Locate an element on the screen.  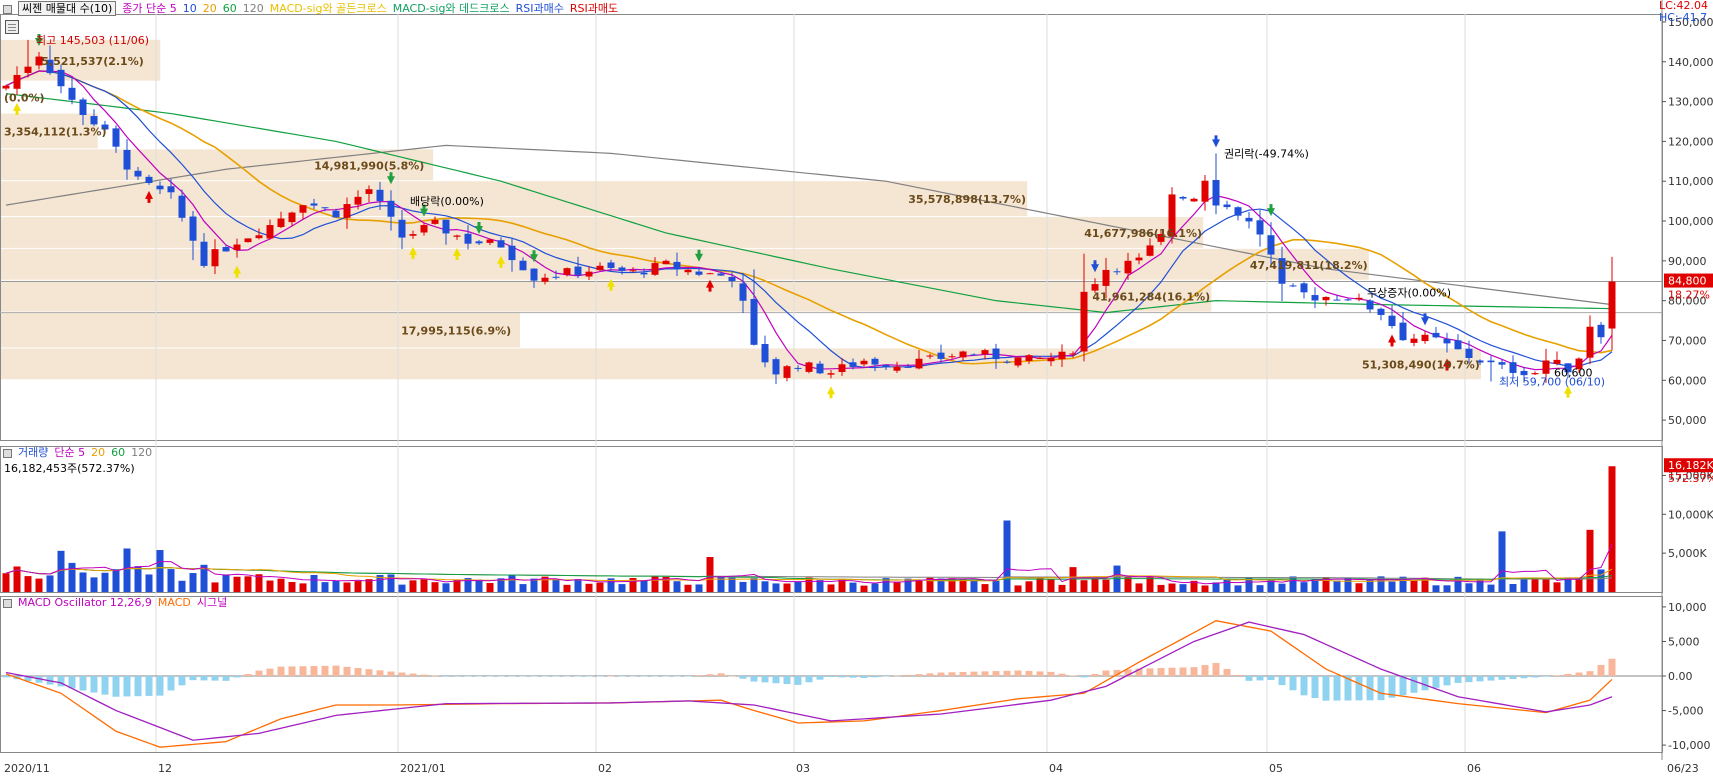
current-change-value: 18.27% is located at coordinates (1689, 295).